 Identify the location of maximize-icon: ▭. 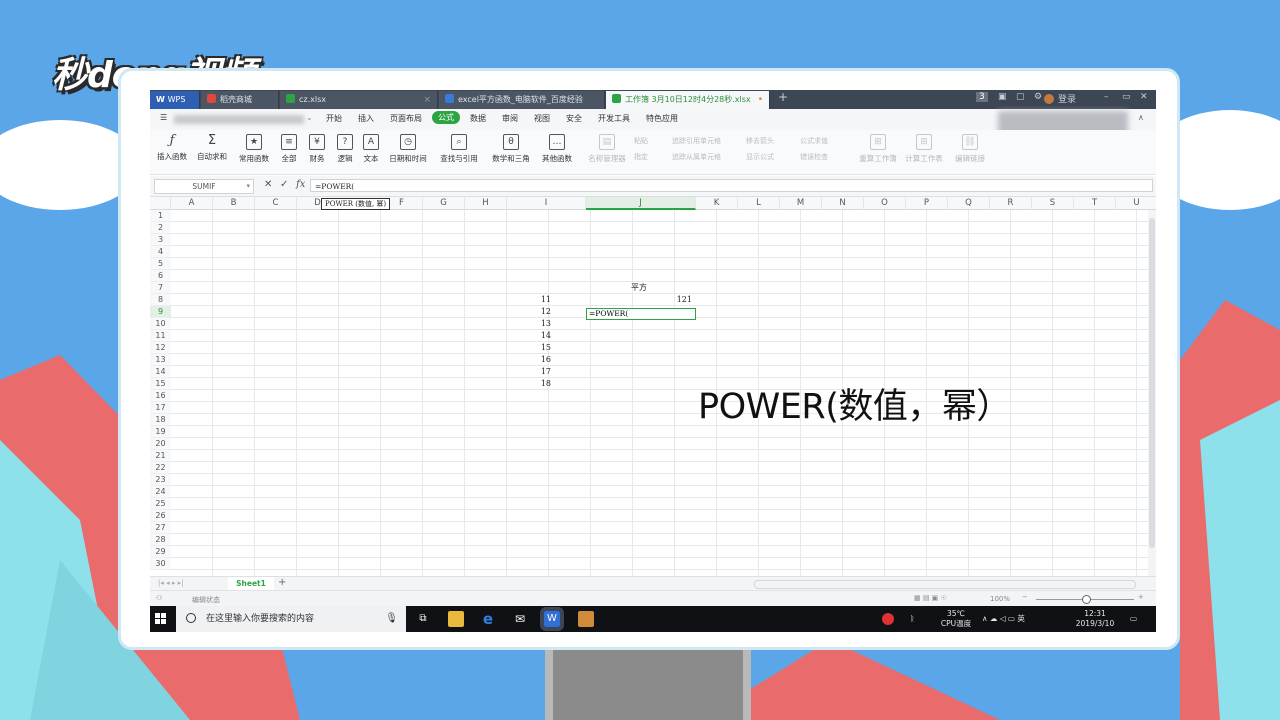
(1126, 97).